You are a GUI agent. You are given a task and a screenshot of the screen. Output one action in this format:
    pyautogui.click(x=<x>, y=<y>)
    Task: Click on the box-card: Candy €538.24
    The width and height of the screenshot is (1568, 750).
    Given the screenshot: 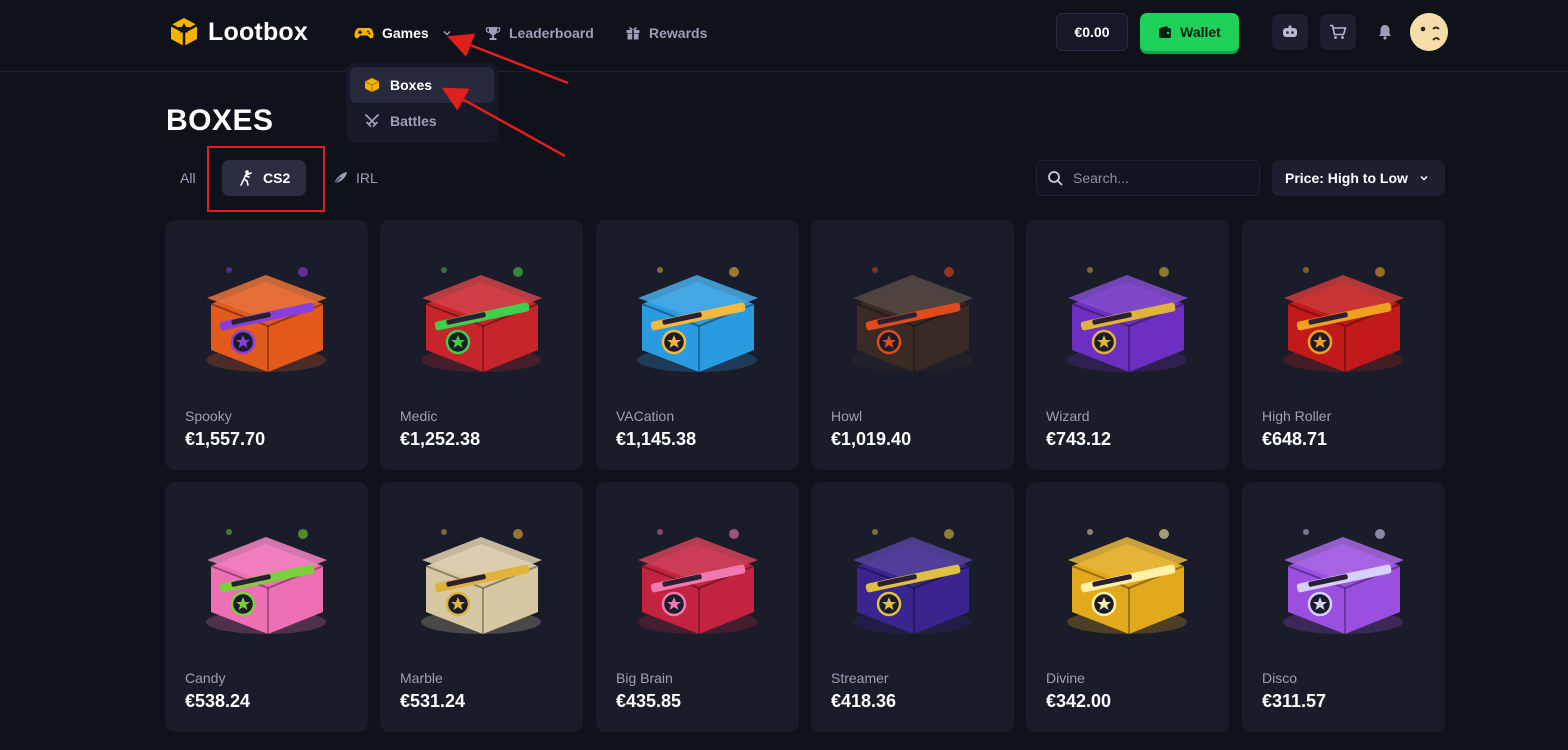 What is the action you would take?
    pyautogui.click(x=266, y=607)
    